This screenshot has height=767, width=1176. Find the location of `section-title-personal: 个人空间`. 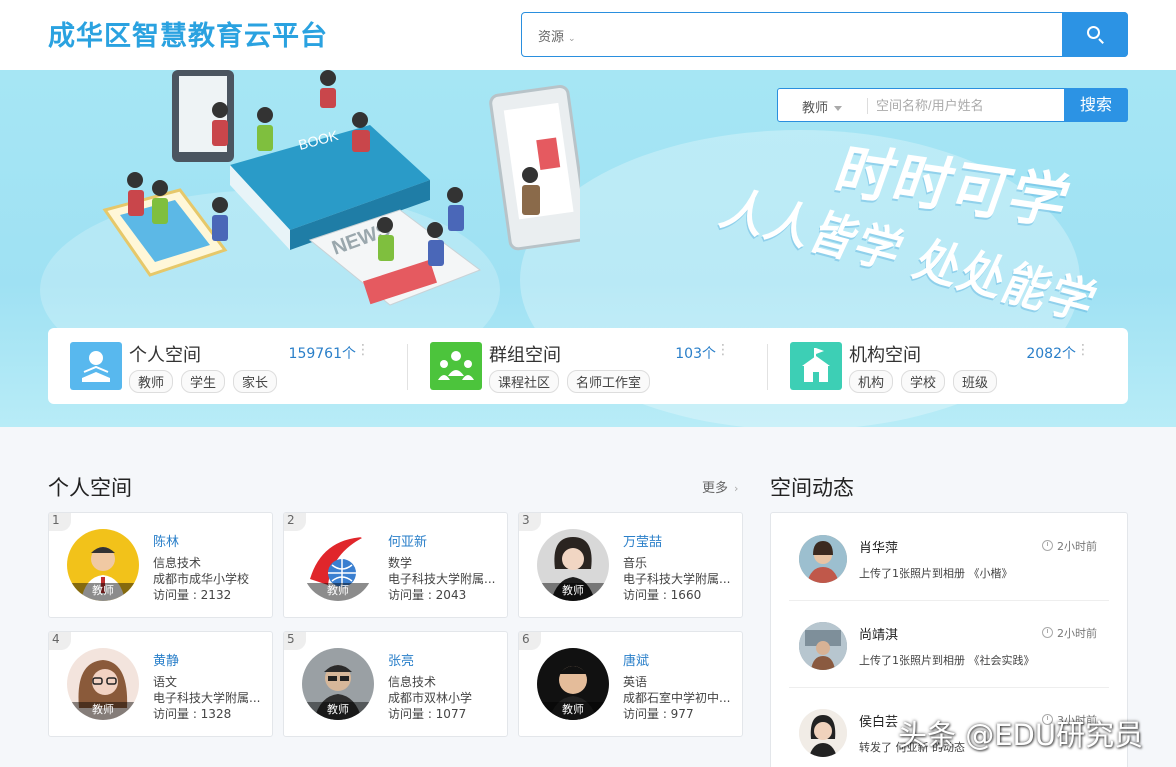

section-title-personal: 个人空间 is located at coordinates (90, 488).